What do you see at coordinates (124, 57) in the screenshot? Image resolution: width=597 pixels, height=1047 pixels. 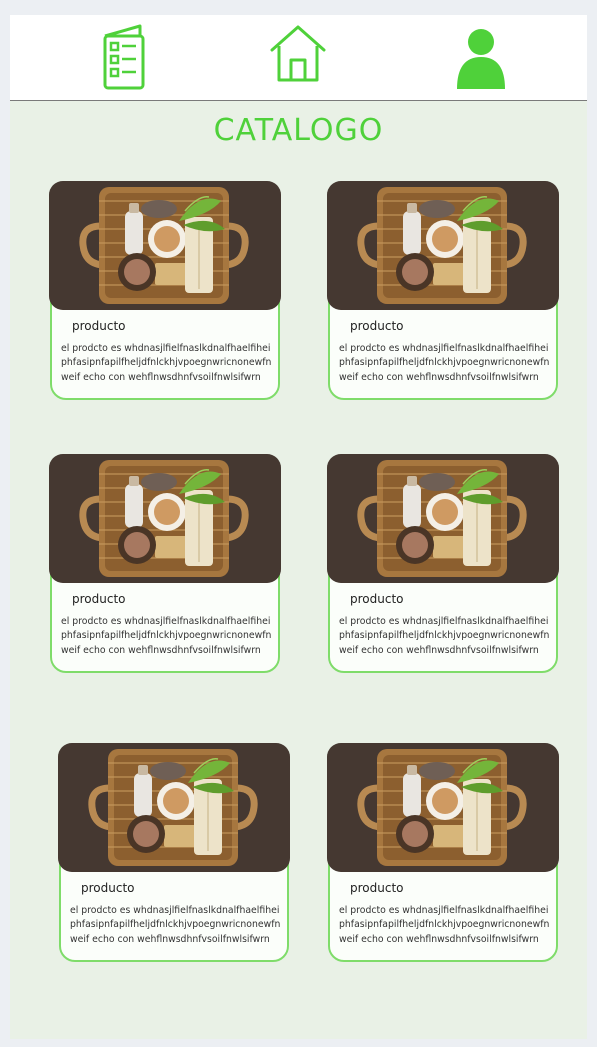 I see `catalog-list-icon` at bounding box center [124, 57].